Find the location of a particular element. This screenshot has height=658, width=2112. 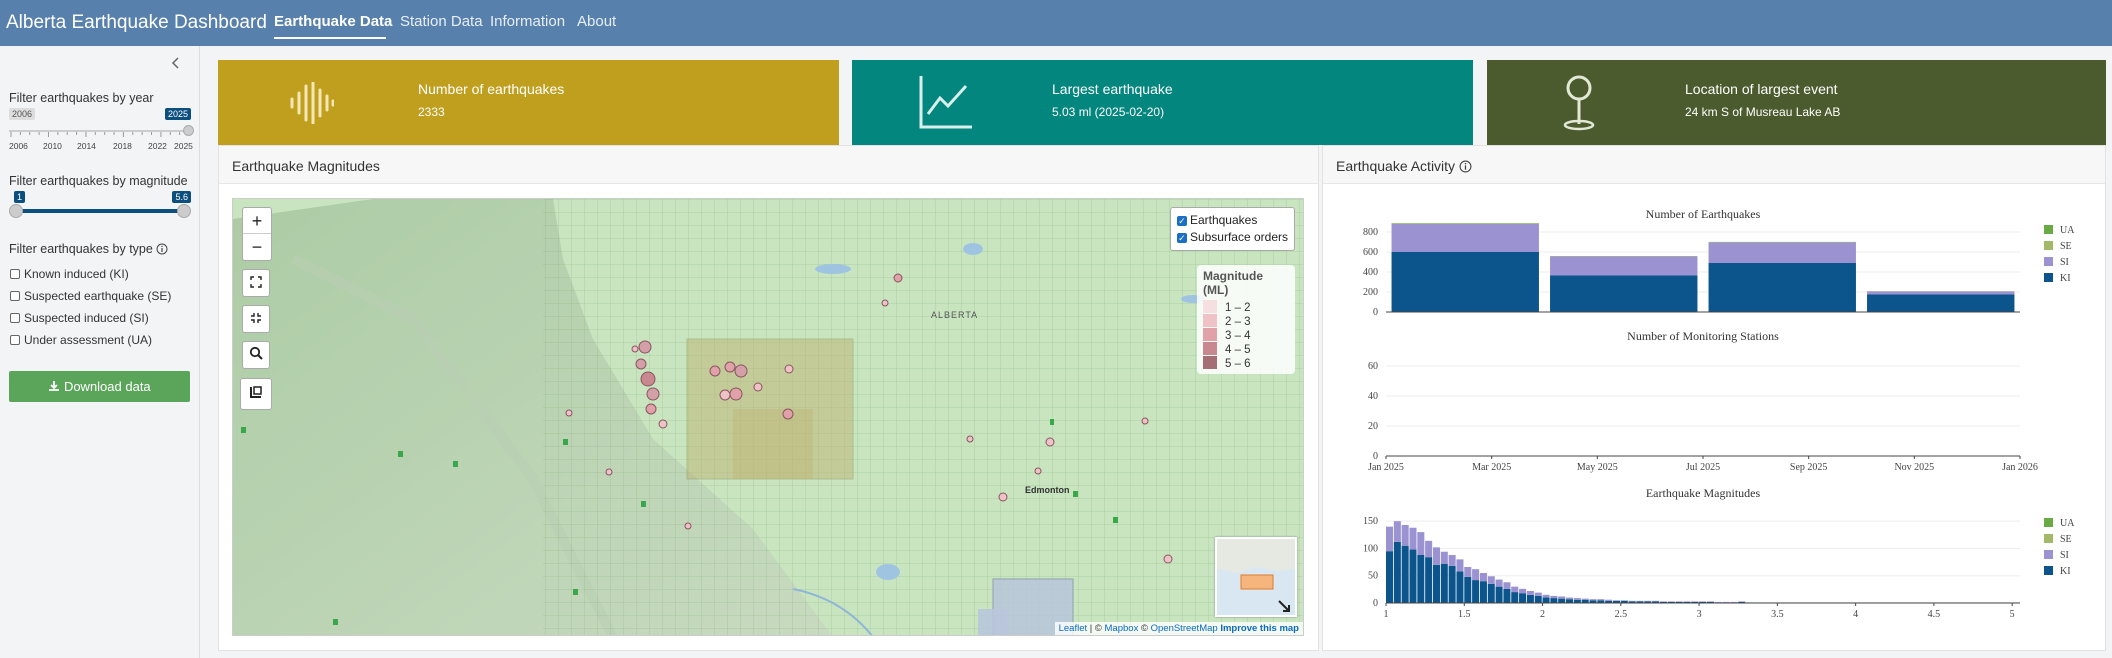

fullscreen-icon is located at coordinates (256, 282).